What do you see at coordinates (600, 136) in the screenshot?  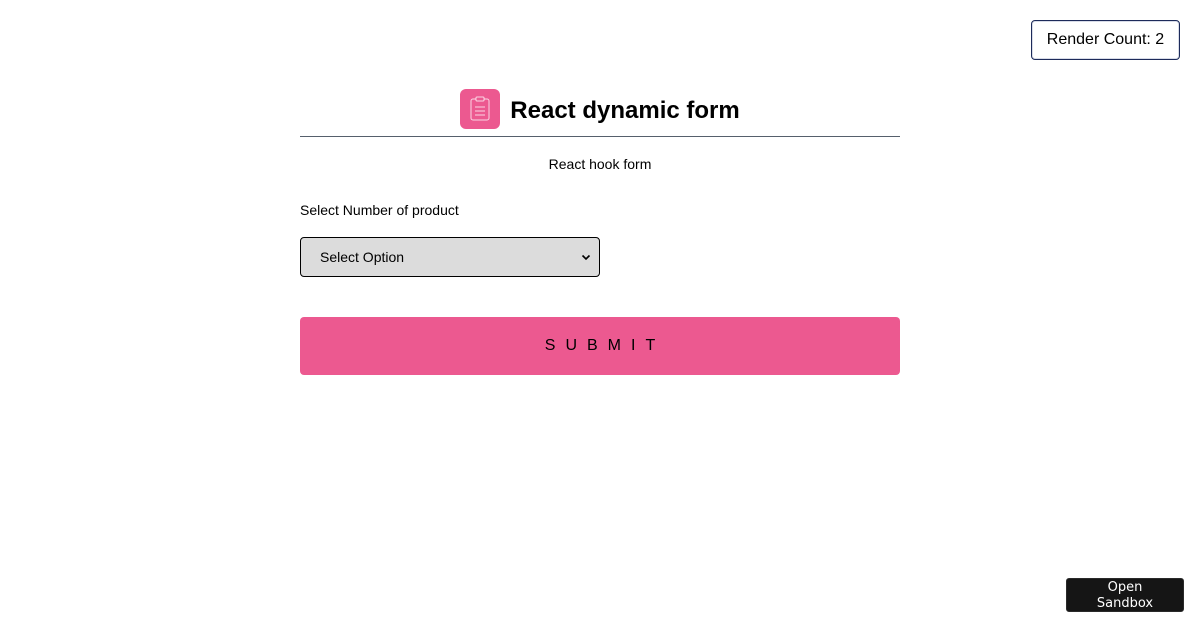 I see `header-divider` at bounding box center [600, 136].